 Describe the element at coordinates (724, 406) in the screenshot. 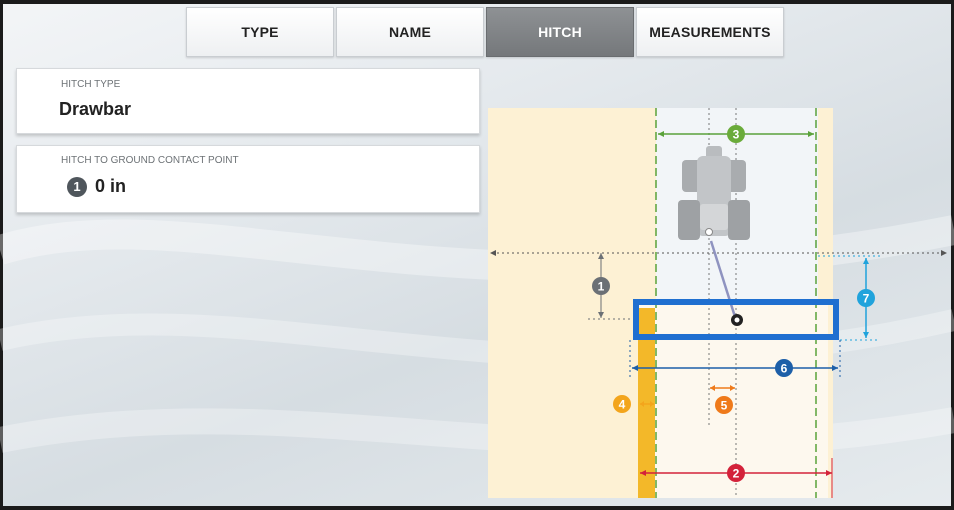

I see `measurement-5-marker-label: 5` at that location.